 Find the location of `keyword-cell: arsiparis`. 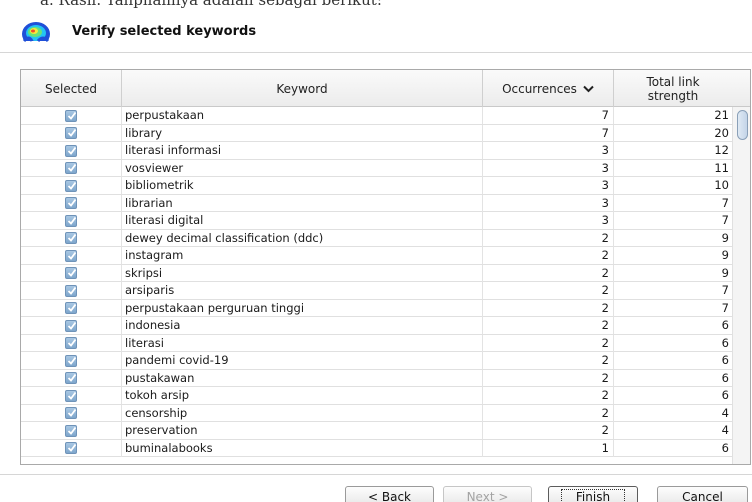

keyword-cell: arsiparis is located at coordinates (302, 290).